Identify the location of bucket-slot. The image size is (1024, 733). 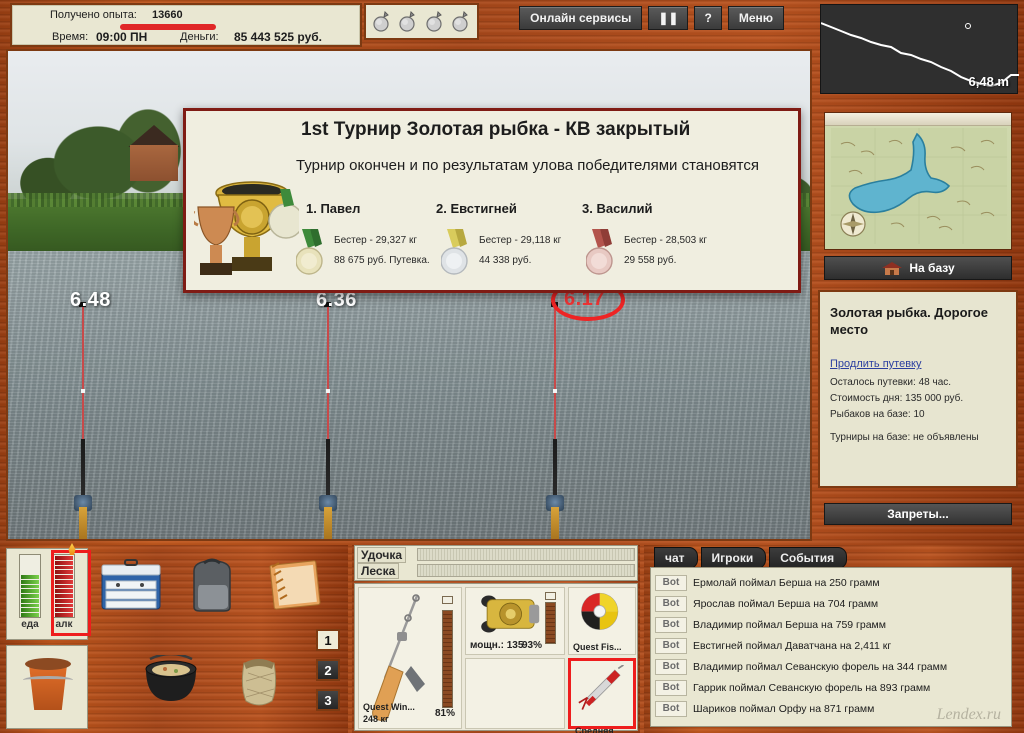
(47, 687).